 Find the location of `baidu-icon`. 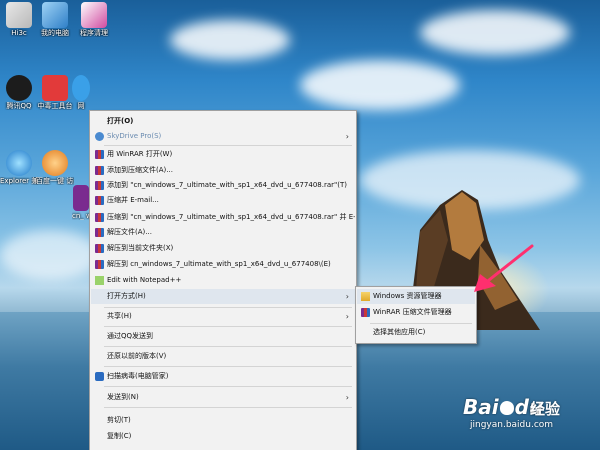

baidu-icon is located at coordinates (55, 163).